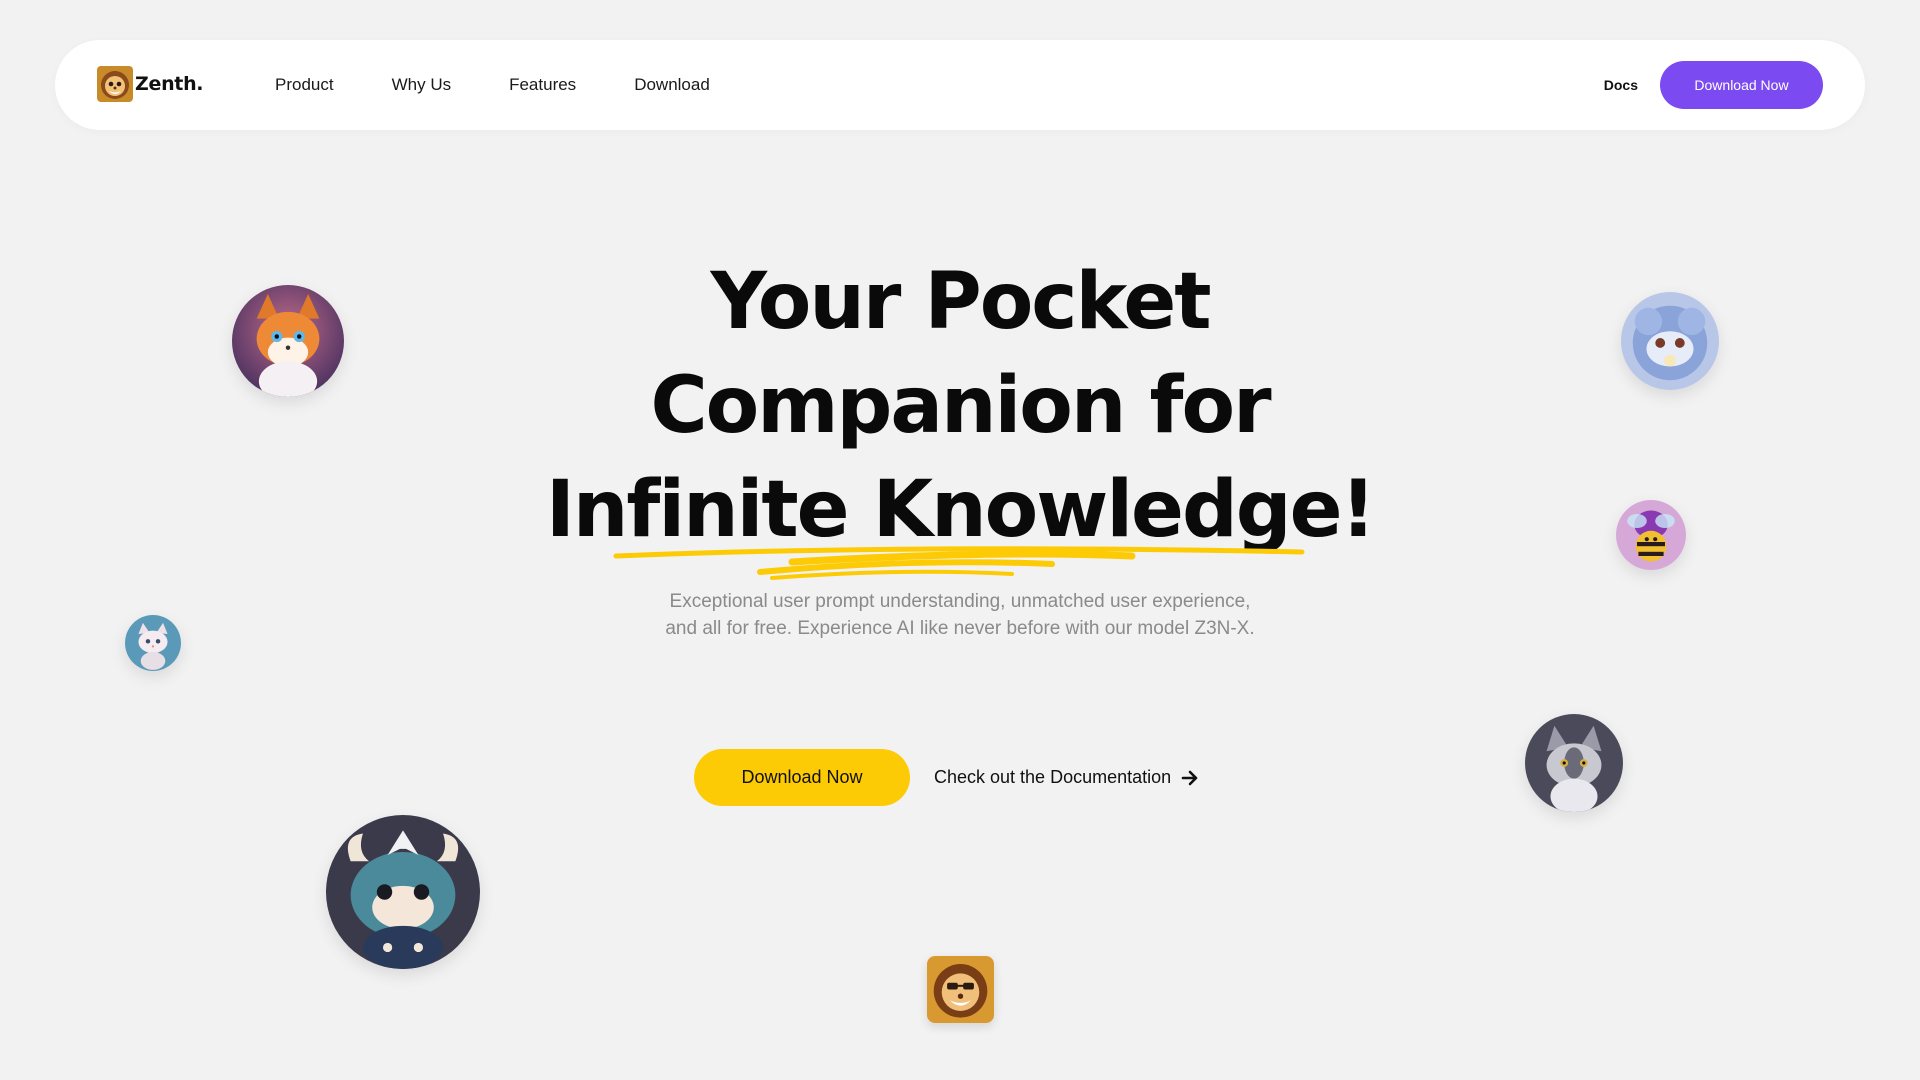  I want to click on brand-name: Zenth., so click(169, 84).